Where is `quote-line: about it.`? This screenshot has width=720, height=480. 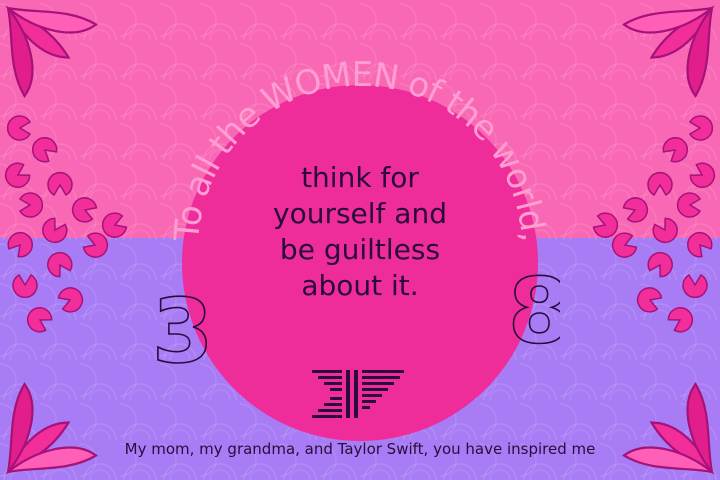
quote-line: about it. is located at coordinates (360, 285).